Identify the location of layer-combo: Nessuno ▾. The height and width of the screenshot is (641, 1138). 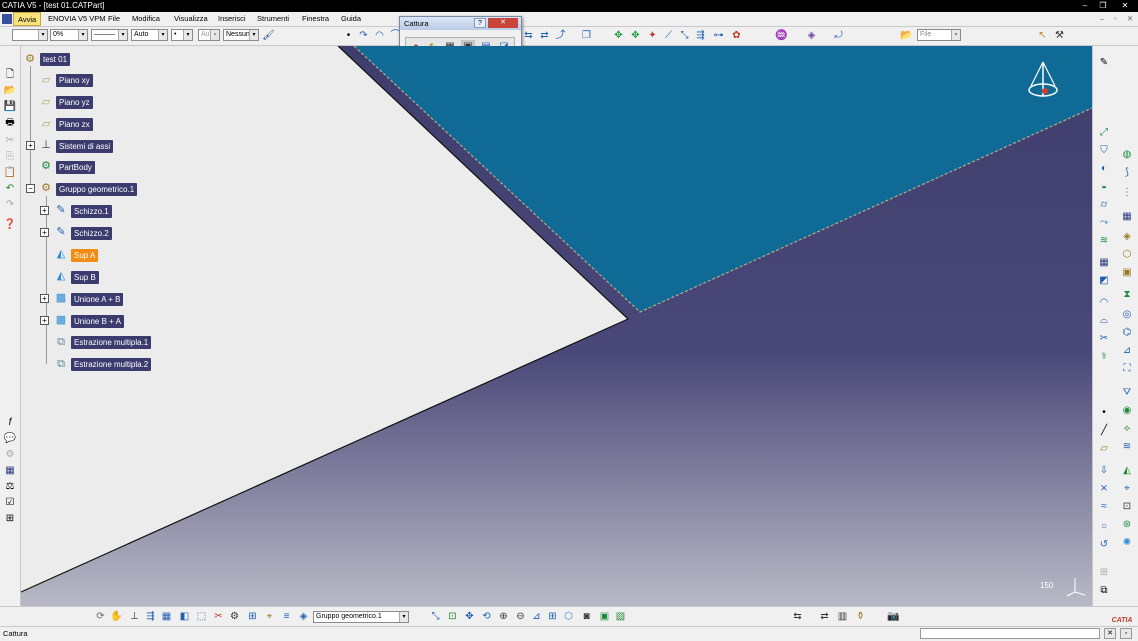
(241, 35).